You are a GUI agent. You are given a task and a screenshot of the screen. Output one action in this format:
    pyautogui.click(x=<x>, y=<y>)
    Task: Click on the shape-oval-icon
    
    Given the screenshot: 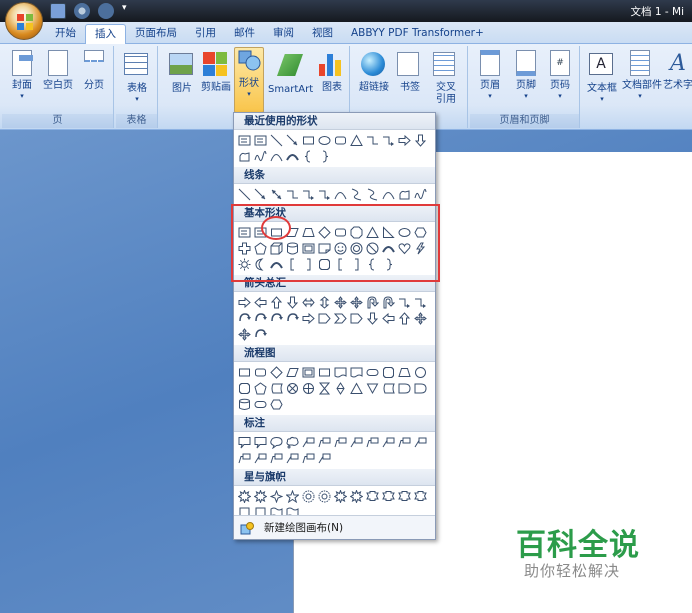 What is the action you would take?
    pyautogui.click(x=404, y=232)
    